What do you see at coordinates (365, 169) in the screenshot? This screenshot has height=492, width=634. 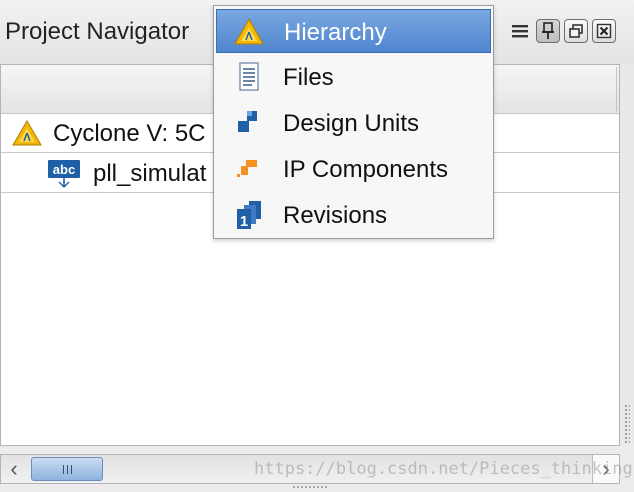 I see `menu-item-label: IP Components` at bounding box center [365, 169].